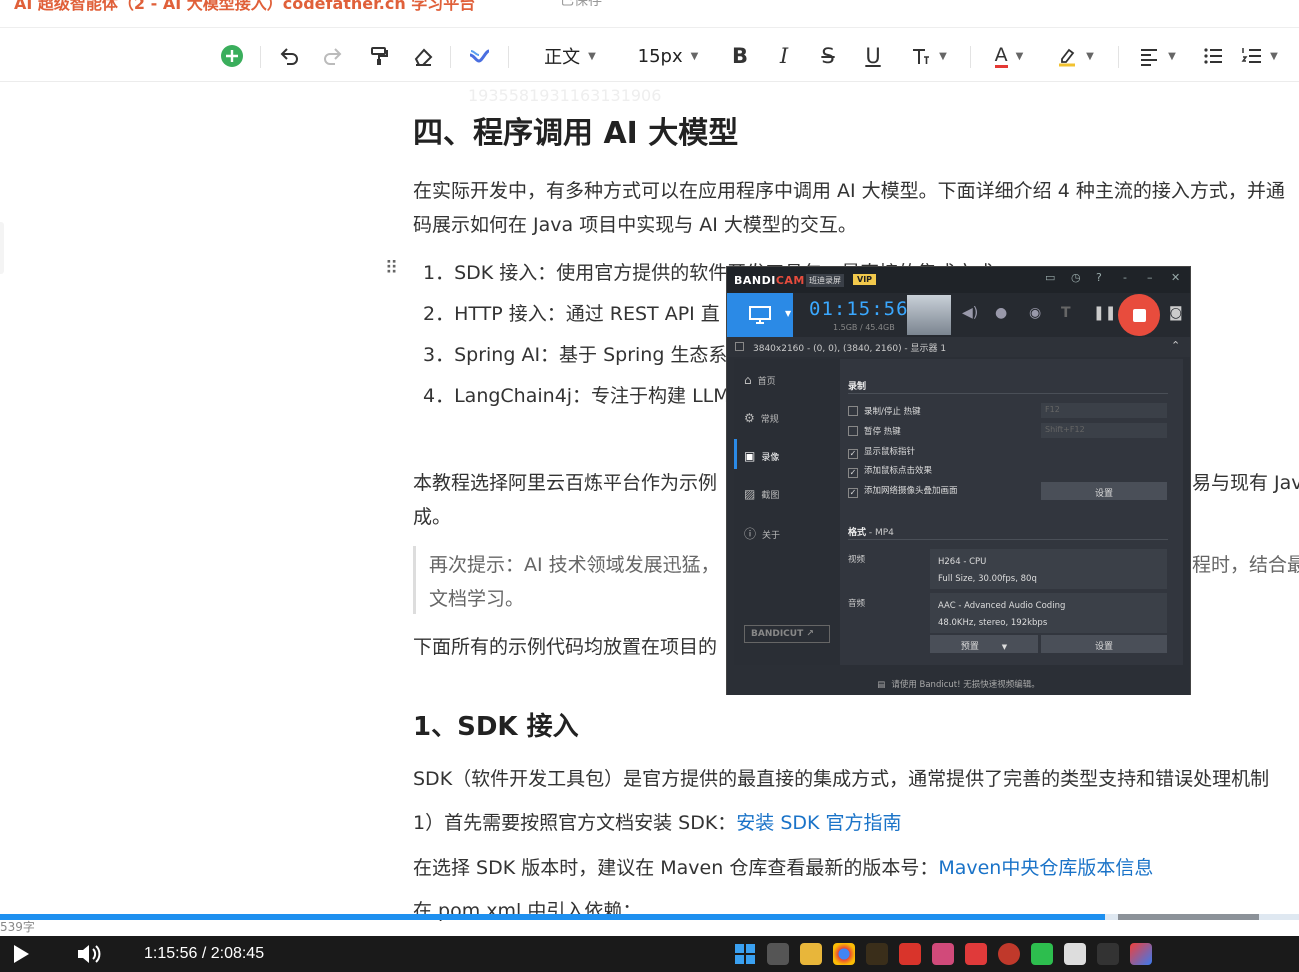 The image size is (1299, 972). What do you see at coordinates (1045, 868) in the screenshot?
I see `maven-link: Maven中央仓库版本信息` at bounding box center [1045, 868].